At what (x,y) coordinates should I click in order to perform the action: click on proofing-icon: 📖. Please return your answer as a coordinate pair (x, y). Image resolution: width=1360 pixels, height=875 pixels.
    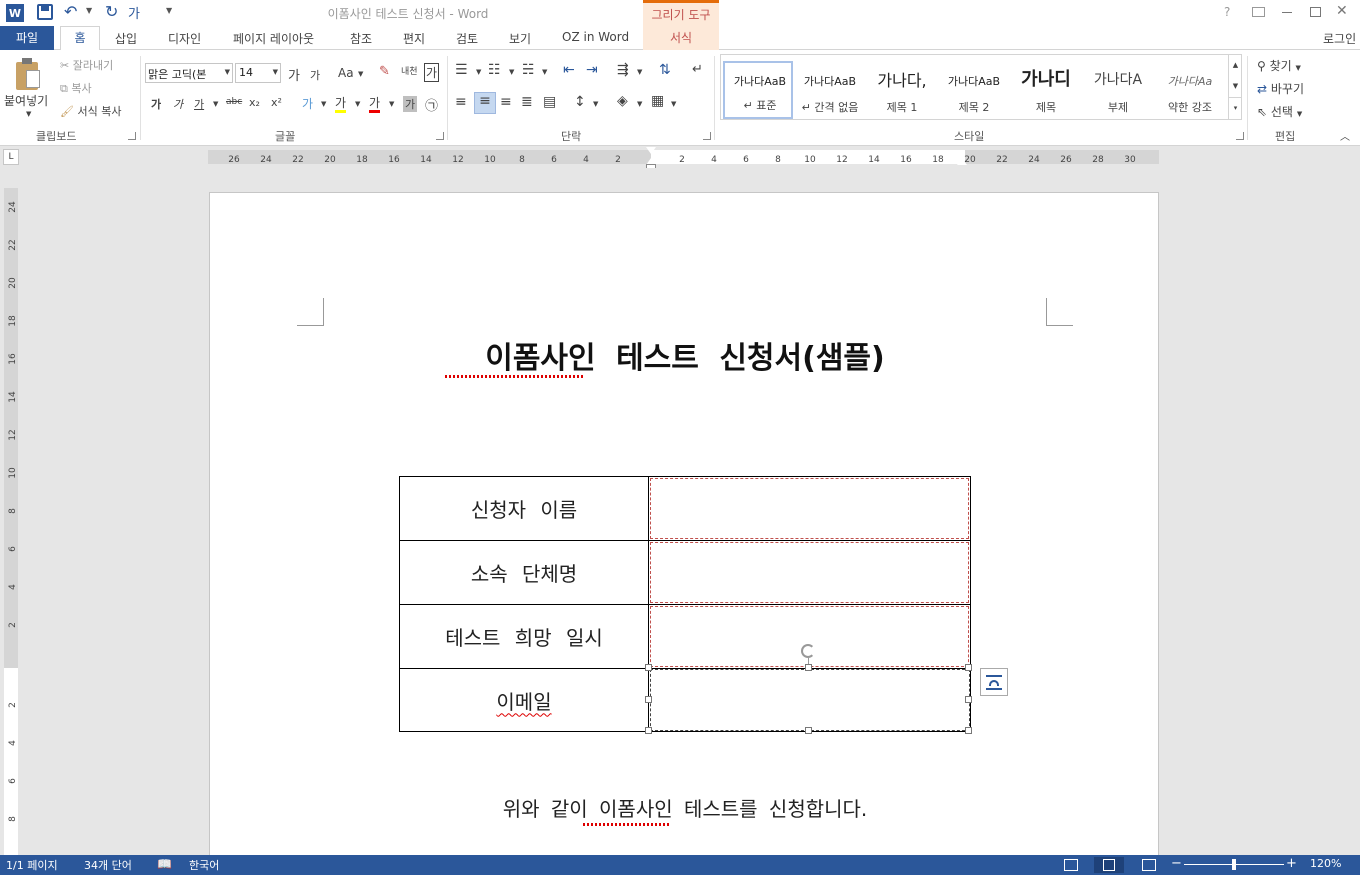
    Looking at the image, I should click on (164, 864).